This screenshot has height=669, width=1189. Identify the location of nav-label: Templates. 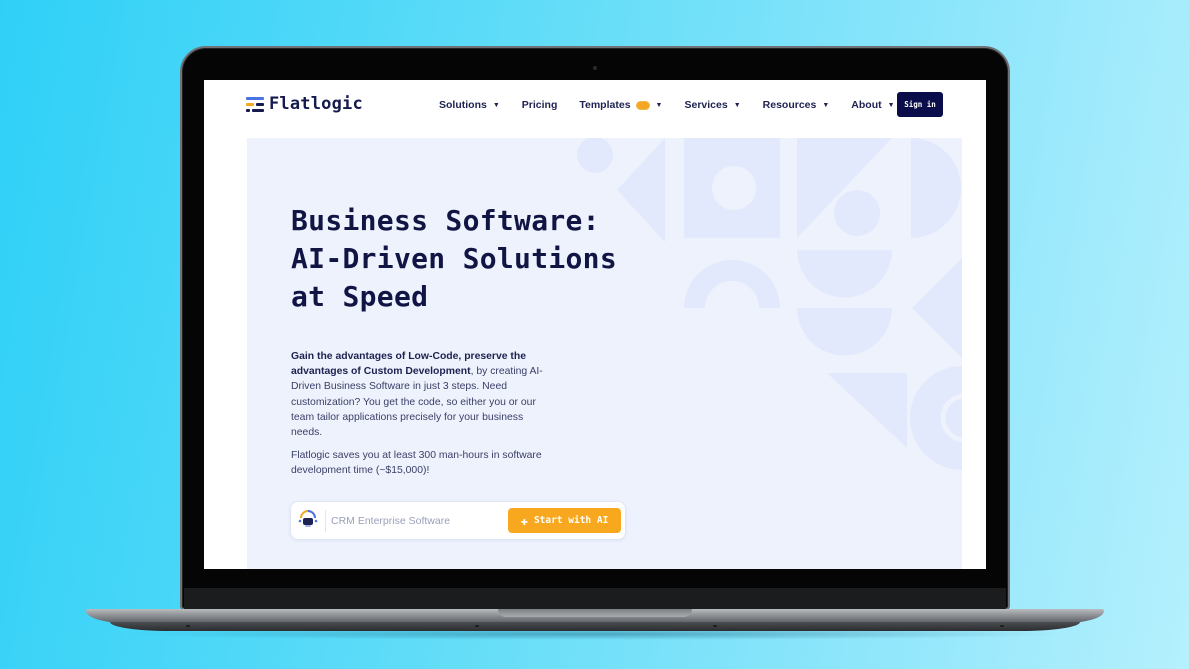
(605, 105).